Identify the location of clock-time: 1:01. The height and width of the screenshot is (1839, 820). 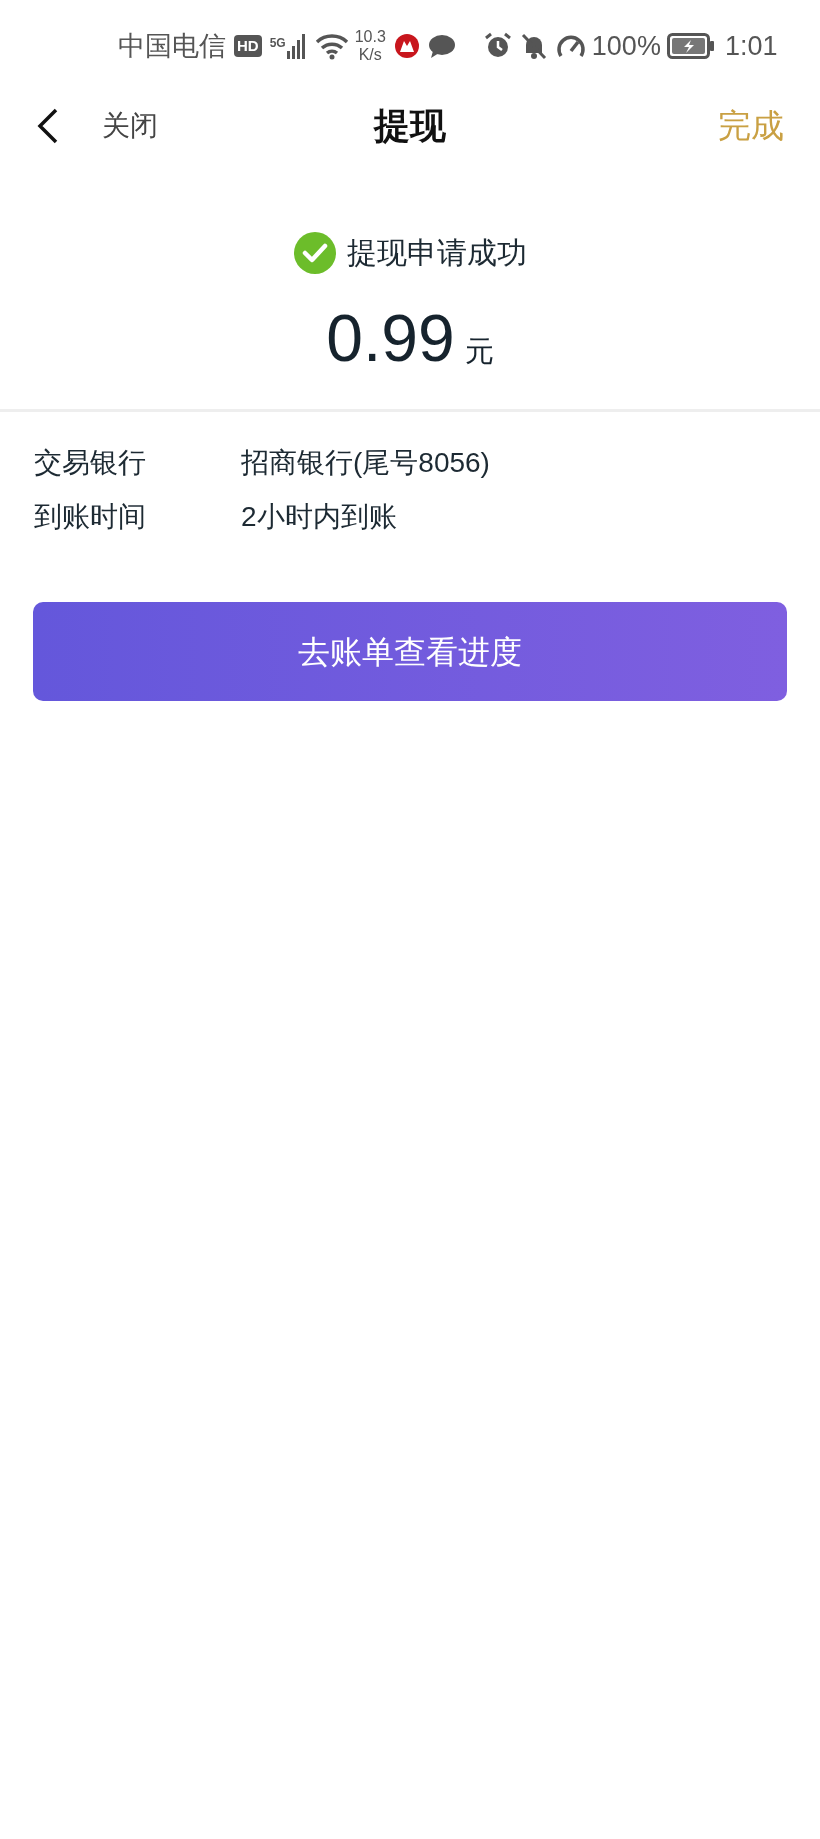
(751, 46).